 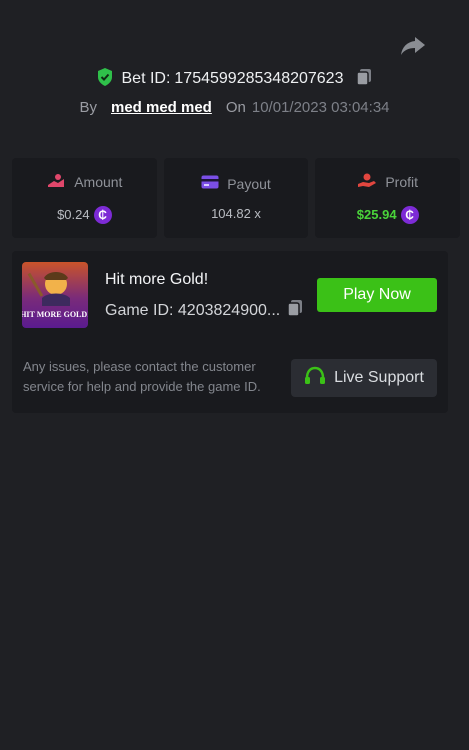 What do you see at coordinates (259, 78) in the screenshot?
I see `bet-id-value: 1754599285348207623` at bounding box center [259, 78].